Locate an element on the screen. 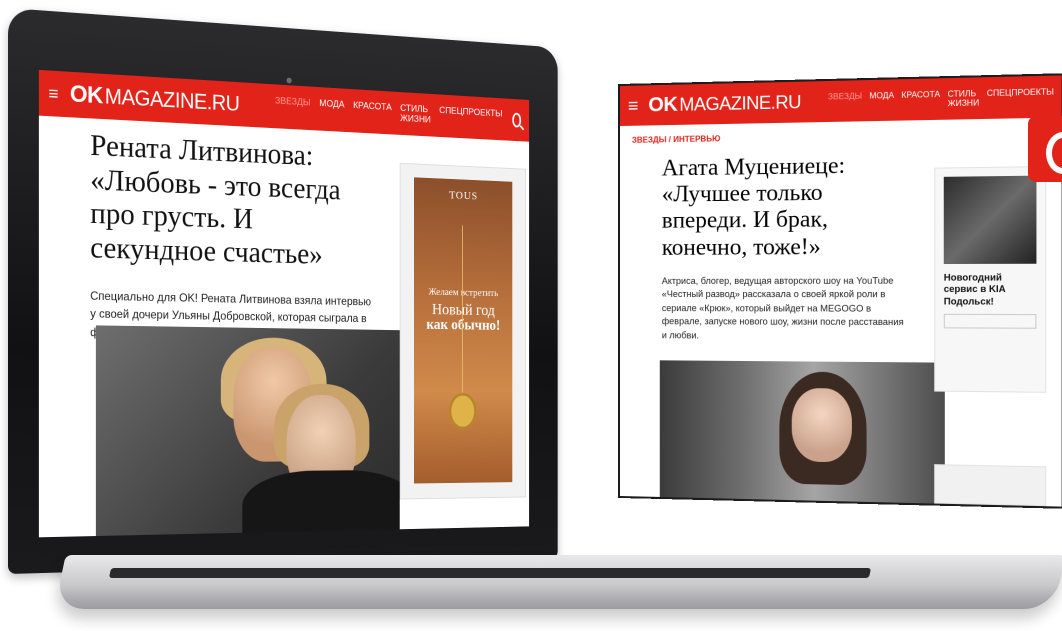 This screenshot has width=1062, height=631. side-promo: Новогодний сервис в KIA Подольск! is located at coordinates (990, 279).